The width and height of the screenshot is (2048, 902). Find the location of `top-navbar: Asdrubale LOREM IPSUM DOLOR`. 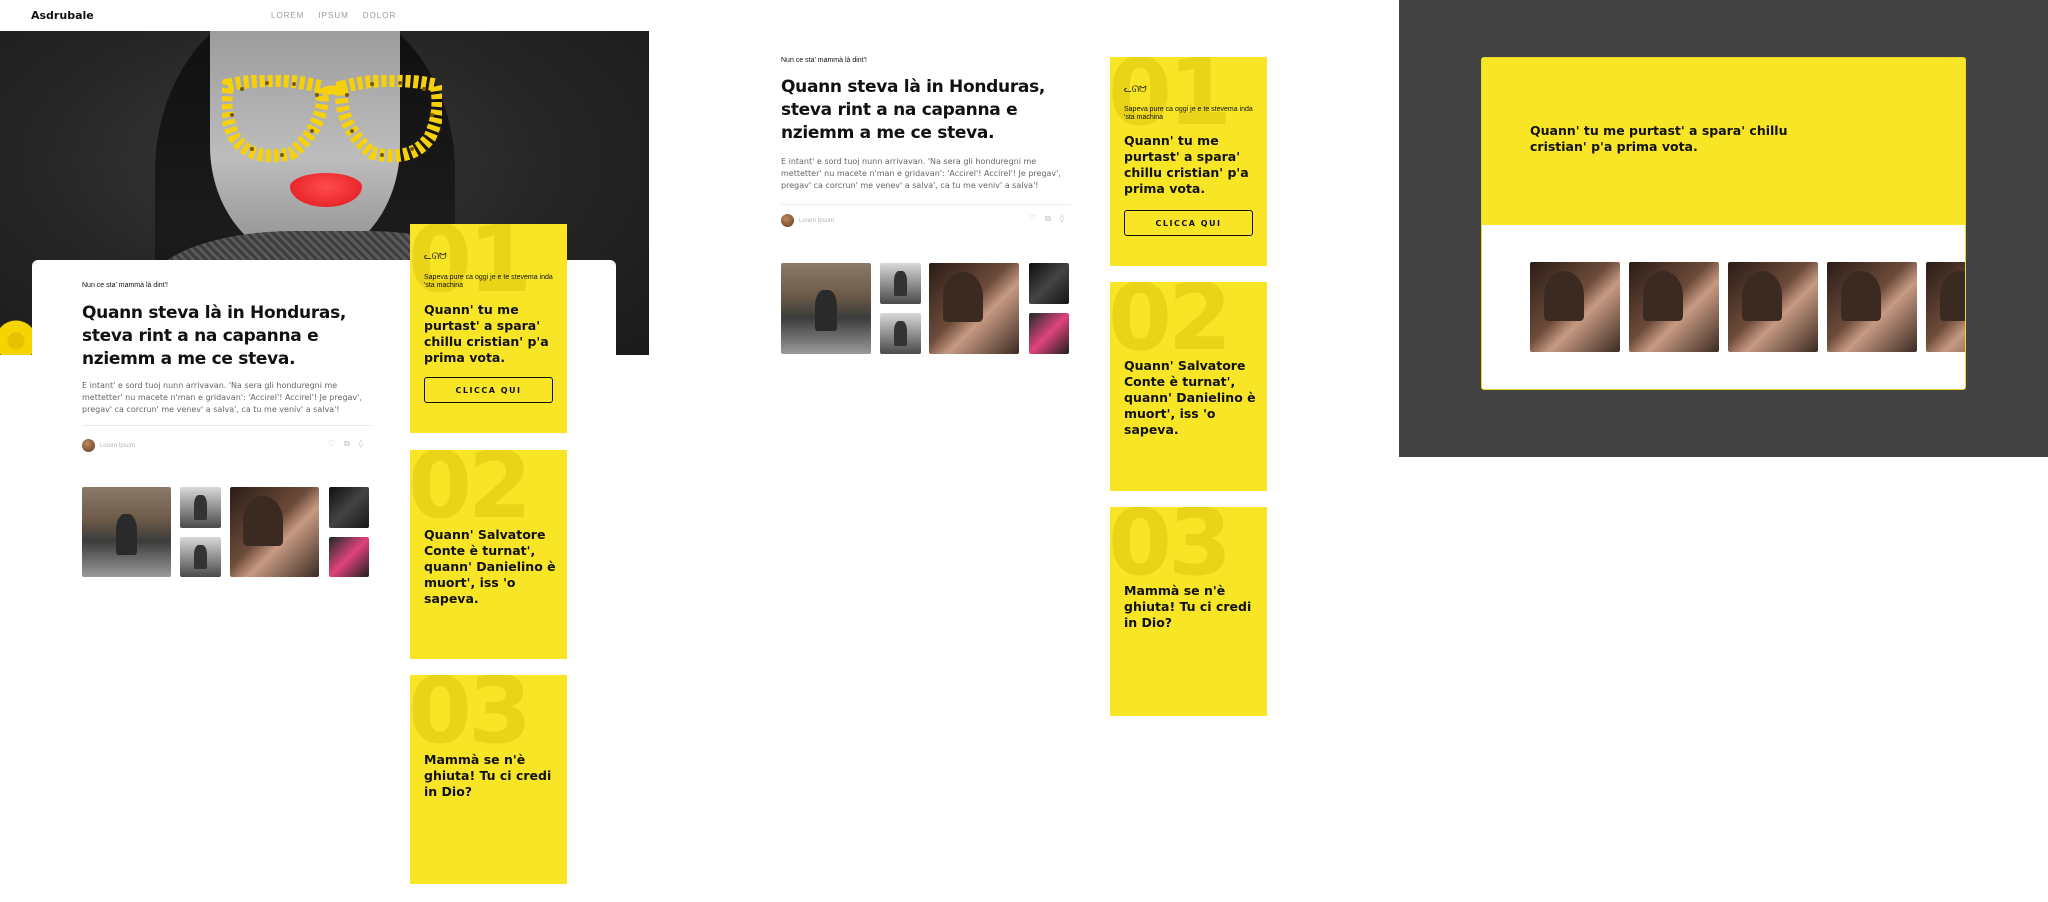

top-navbar: Asdrubale LOREM IPSUM DOLOR is located at coordinates (324, 15).